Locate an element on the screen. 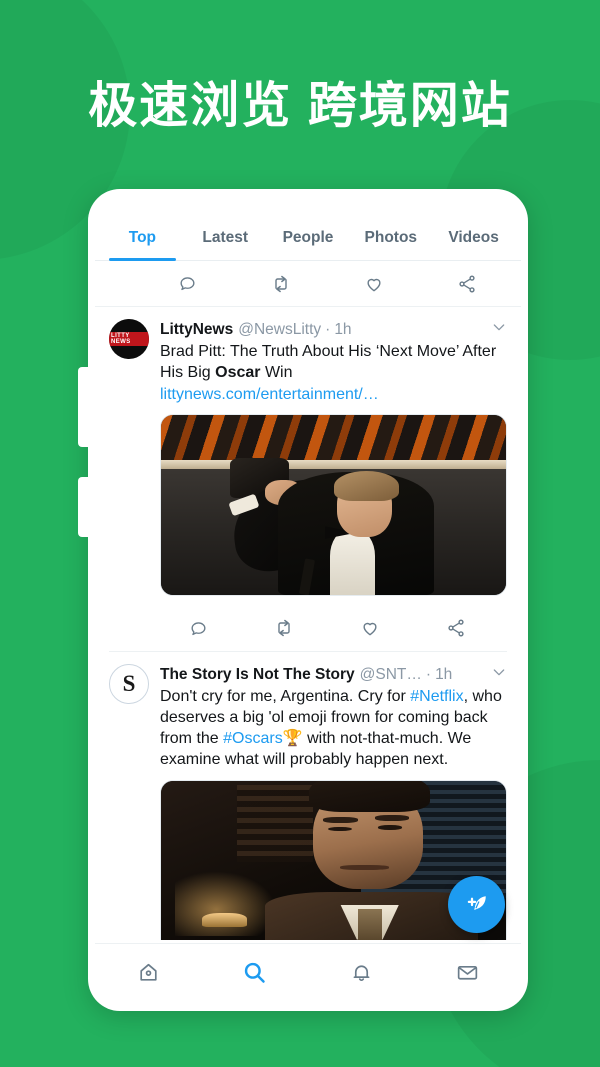  media-stage-ledge is located at coordinates (333, 464).